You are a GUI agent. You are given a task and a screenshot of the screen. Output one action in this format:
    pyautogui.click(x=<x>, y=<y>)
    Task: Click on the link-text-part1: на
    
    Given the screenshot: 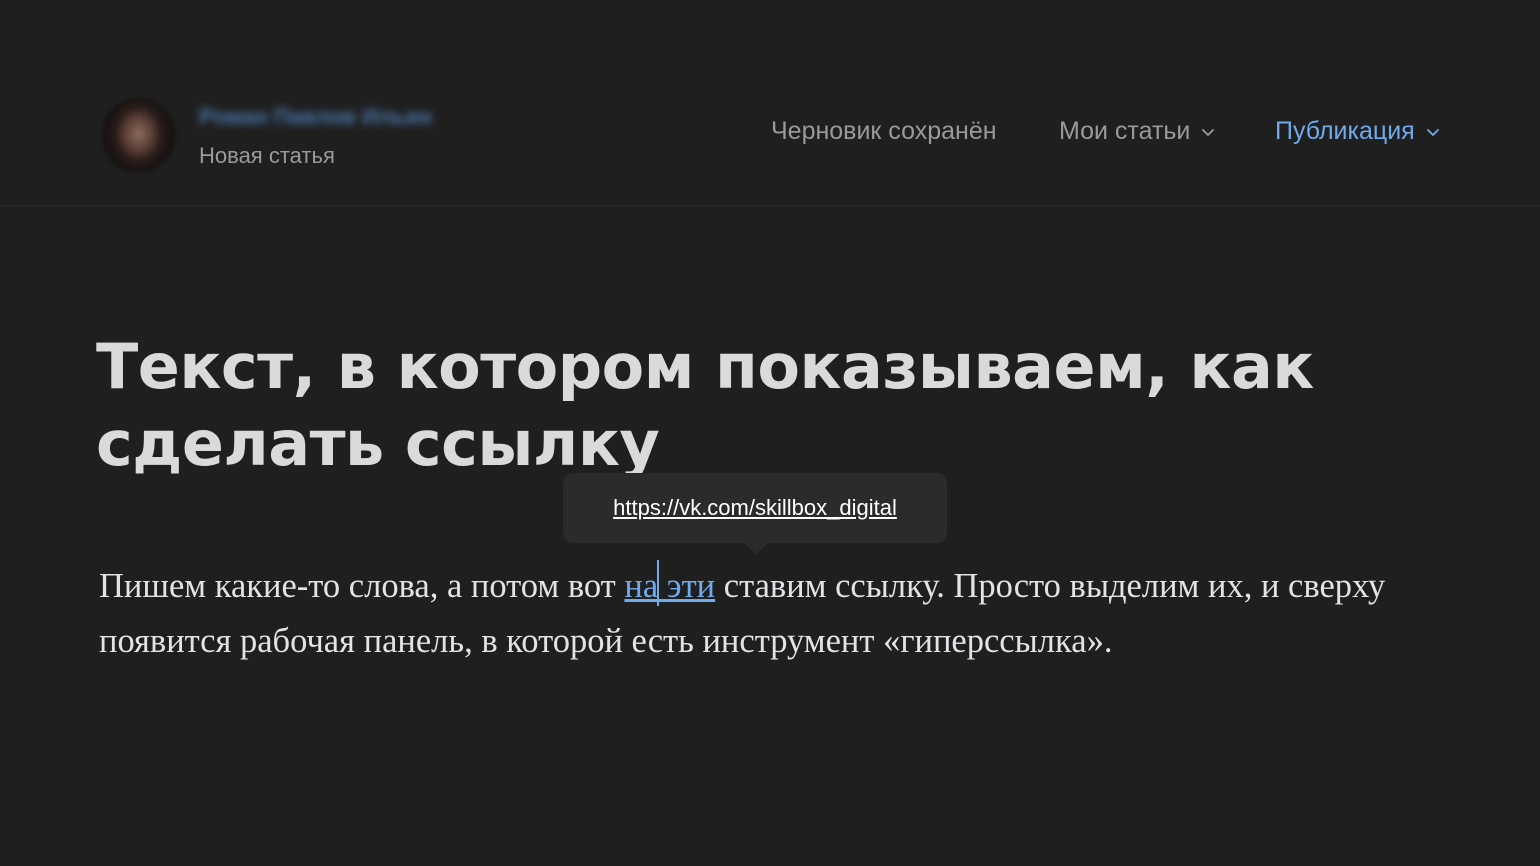 What is the action you would take?
    pyautogui.click(x=641, y=586)
    